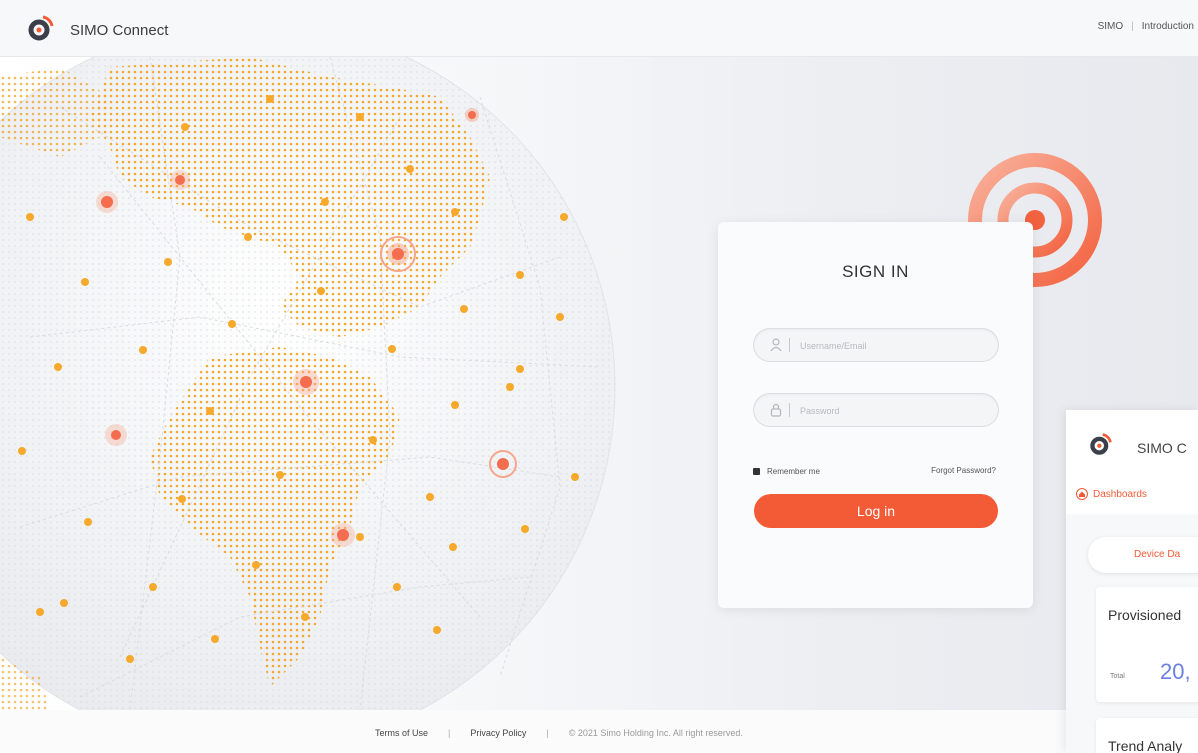 The height and width of the screenshot is (753, 1198). Describe the element at coordinates (776, 410) in the screenshot. I see `lock-icon` at that location.